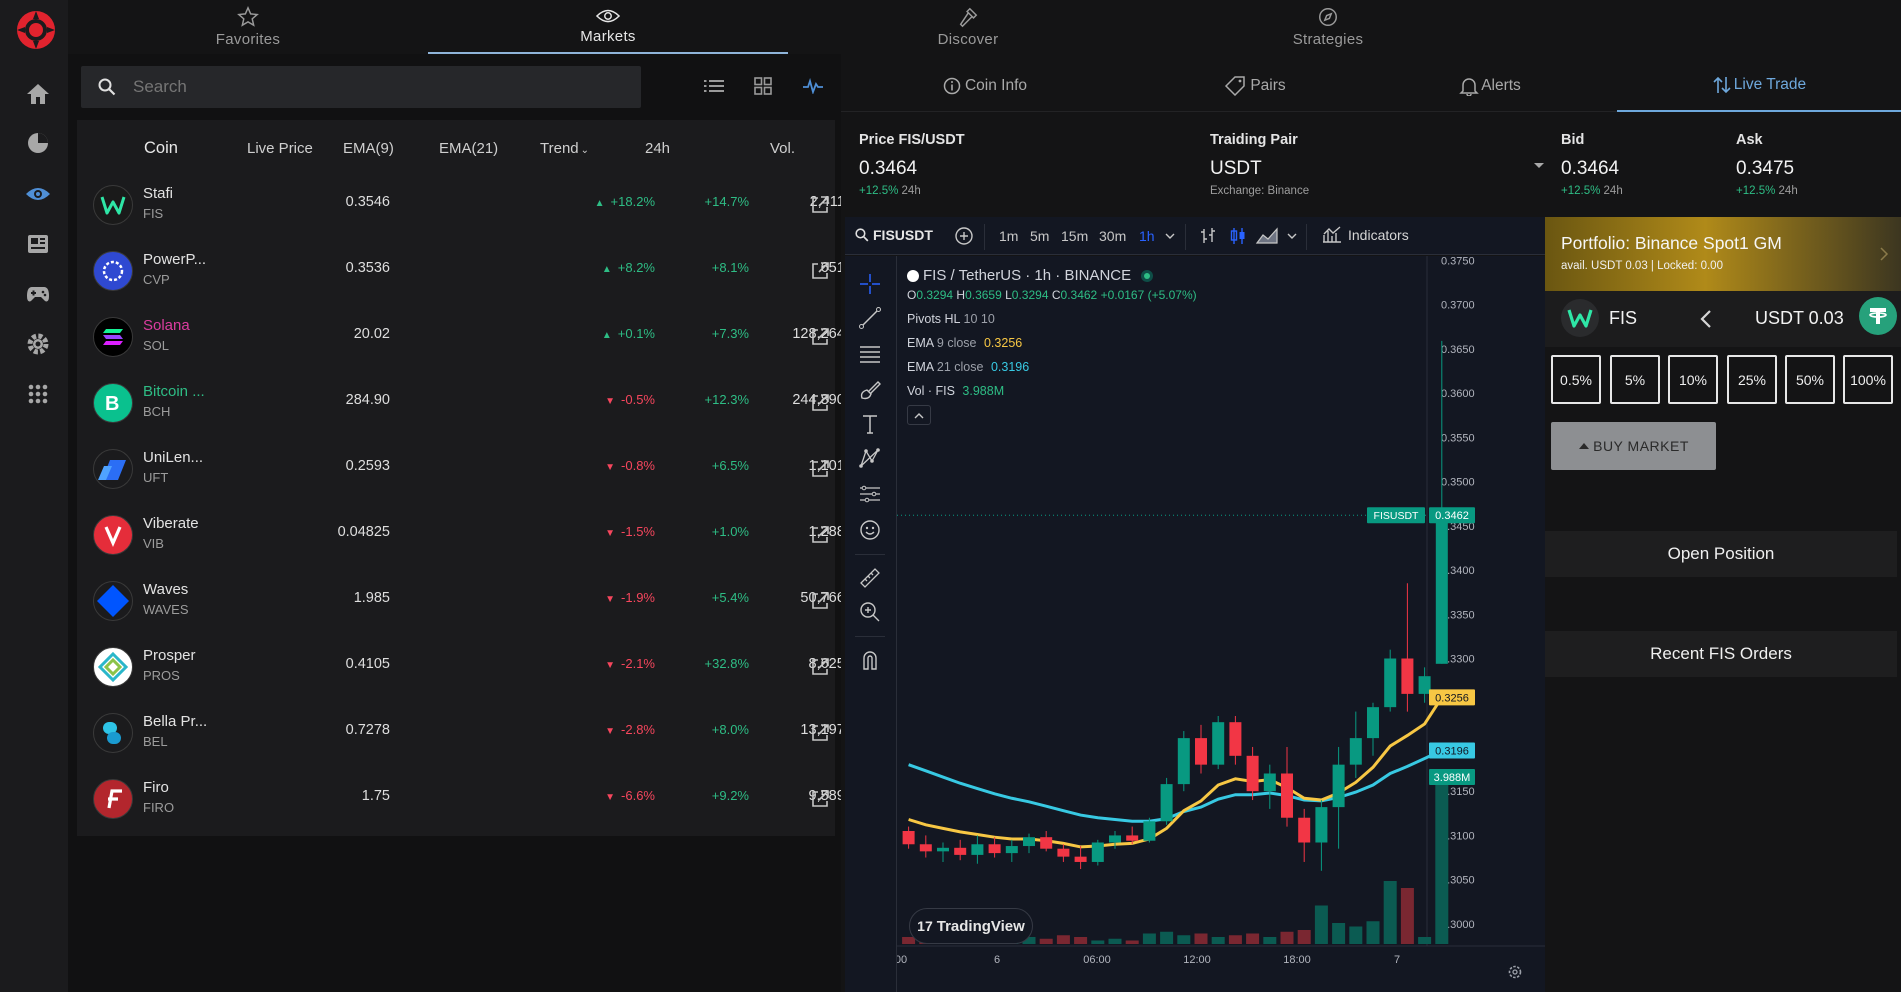  I want to click on symbol-search: FISUSDT, so click(894, 235).